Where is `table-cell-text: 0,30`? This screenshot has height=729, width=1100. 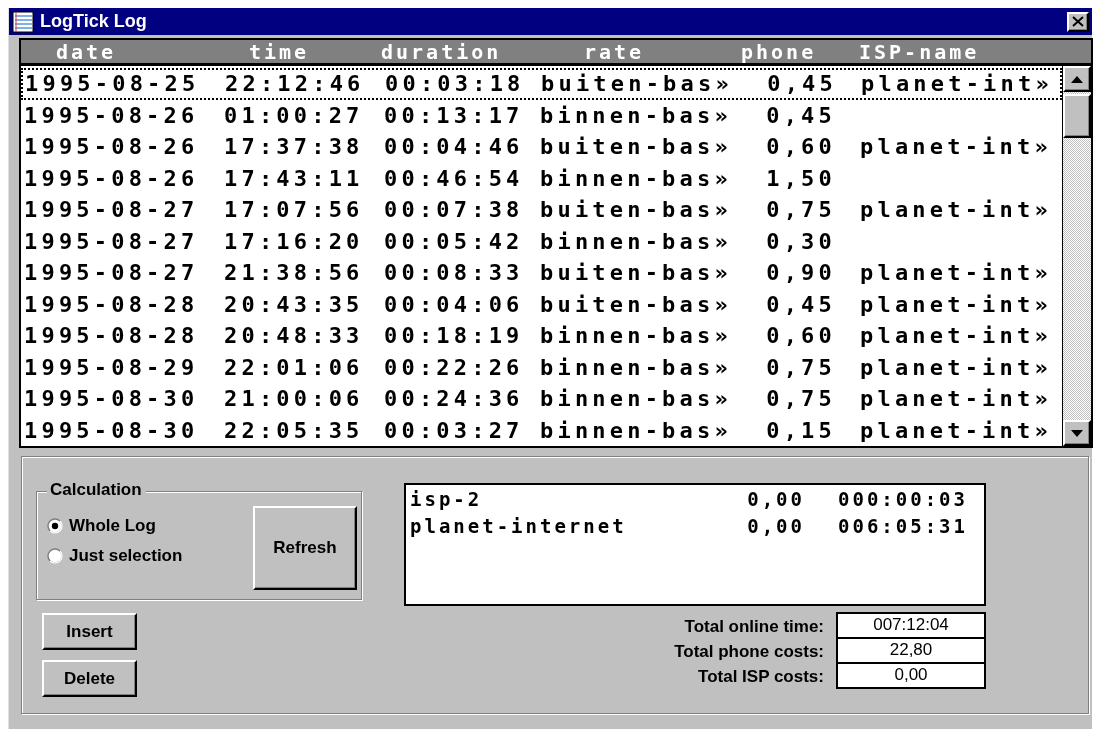 table-cell-text: 0,30 is located at coordinates (801, 241).